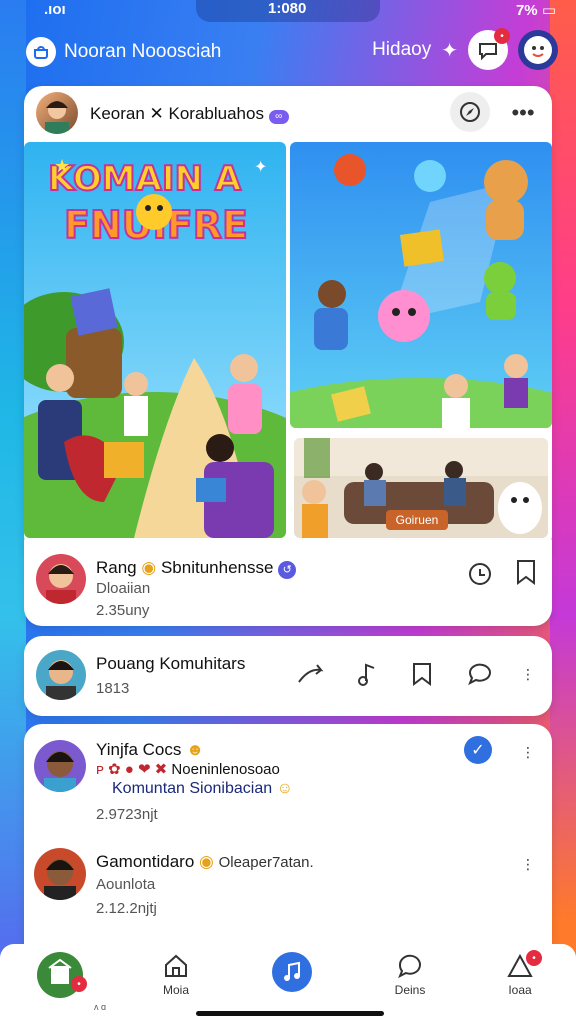  I want to click on comment-4-name-text: Gamontidaro, so click(145, 861).